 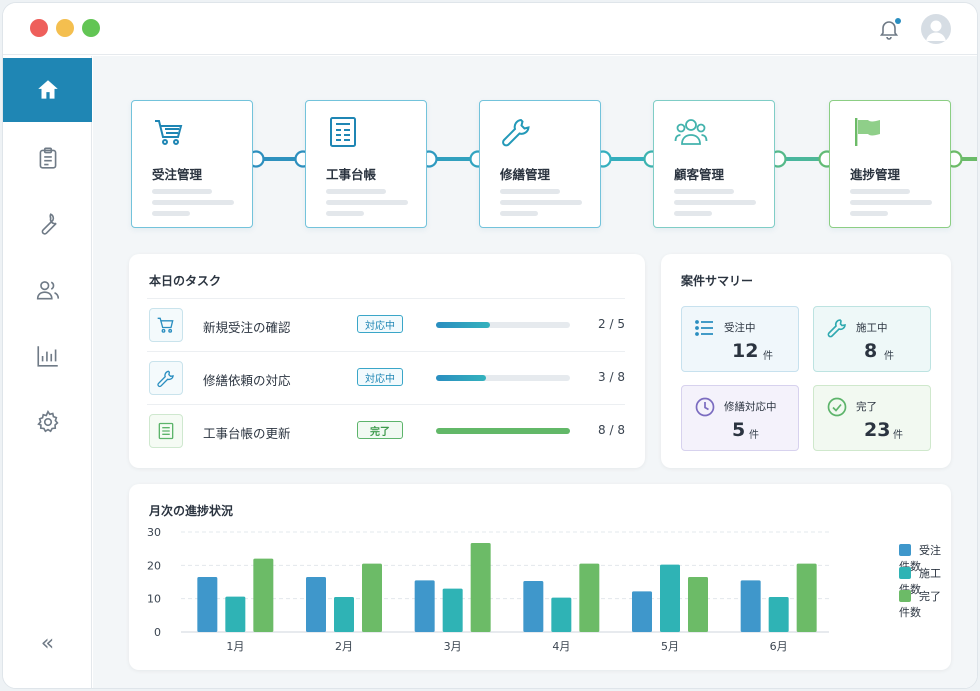 What do you see at coordinates (889, 29) in the screenshot?
I see `notification-bell-icon` at bounding box center [889, 29].